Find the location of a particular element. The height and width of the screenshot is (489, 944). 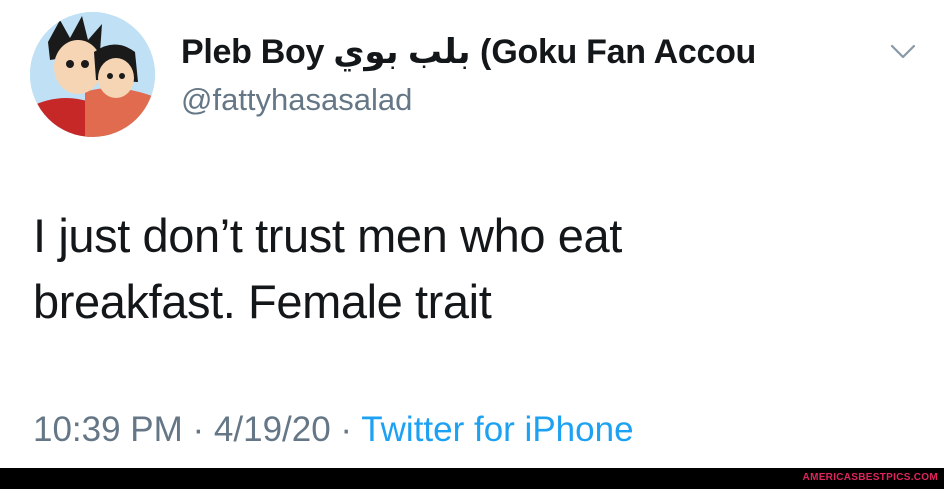

avatar is located at coordinates (92, 74).